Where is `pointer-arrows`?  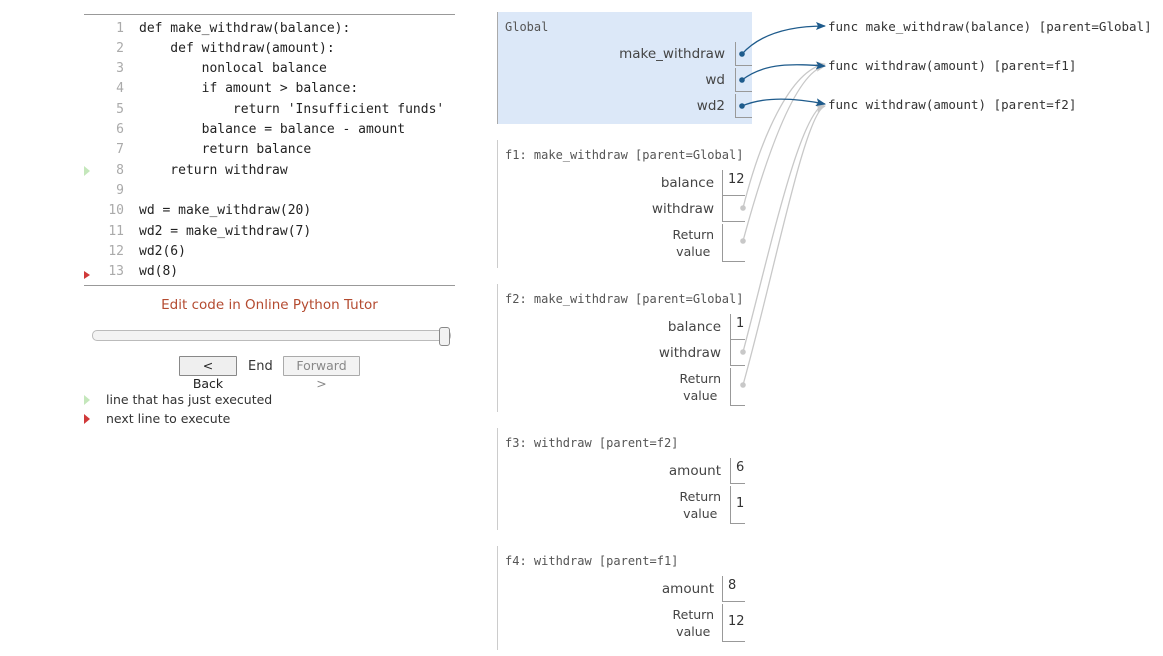 pointer-arrows is located at coordinates (782, 205).